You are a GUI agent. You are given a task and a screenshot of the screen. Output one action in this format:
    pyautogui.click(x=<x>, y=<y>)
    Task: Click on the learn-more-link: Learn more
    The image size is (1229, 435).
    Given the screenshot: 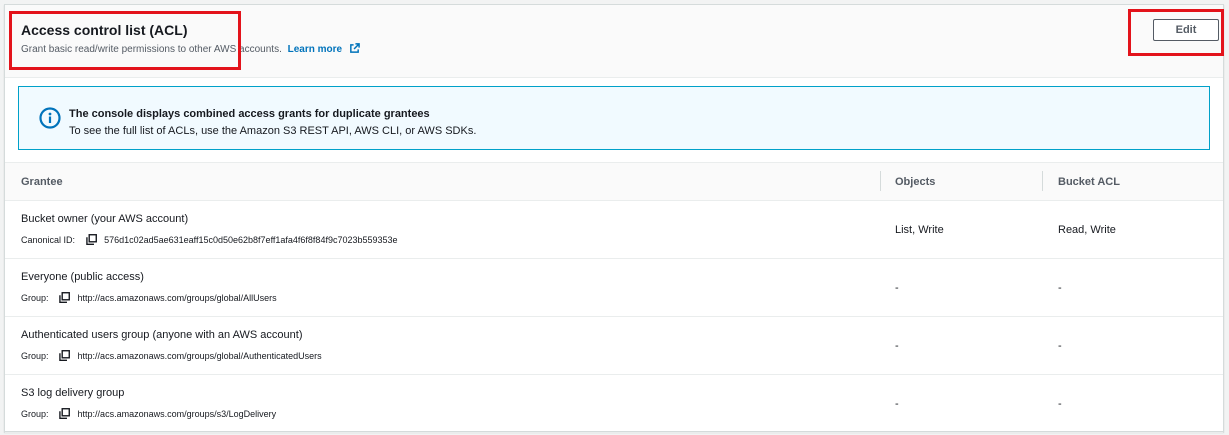 What is the action you would take?
    pyautogui.click(x=323, y=49)
    